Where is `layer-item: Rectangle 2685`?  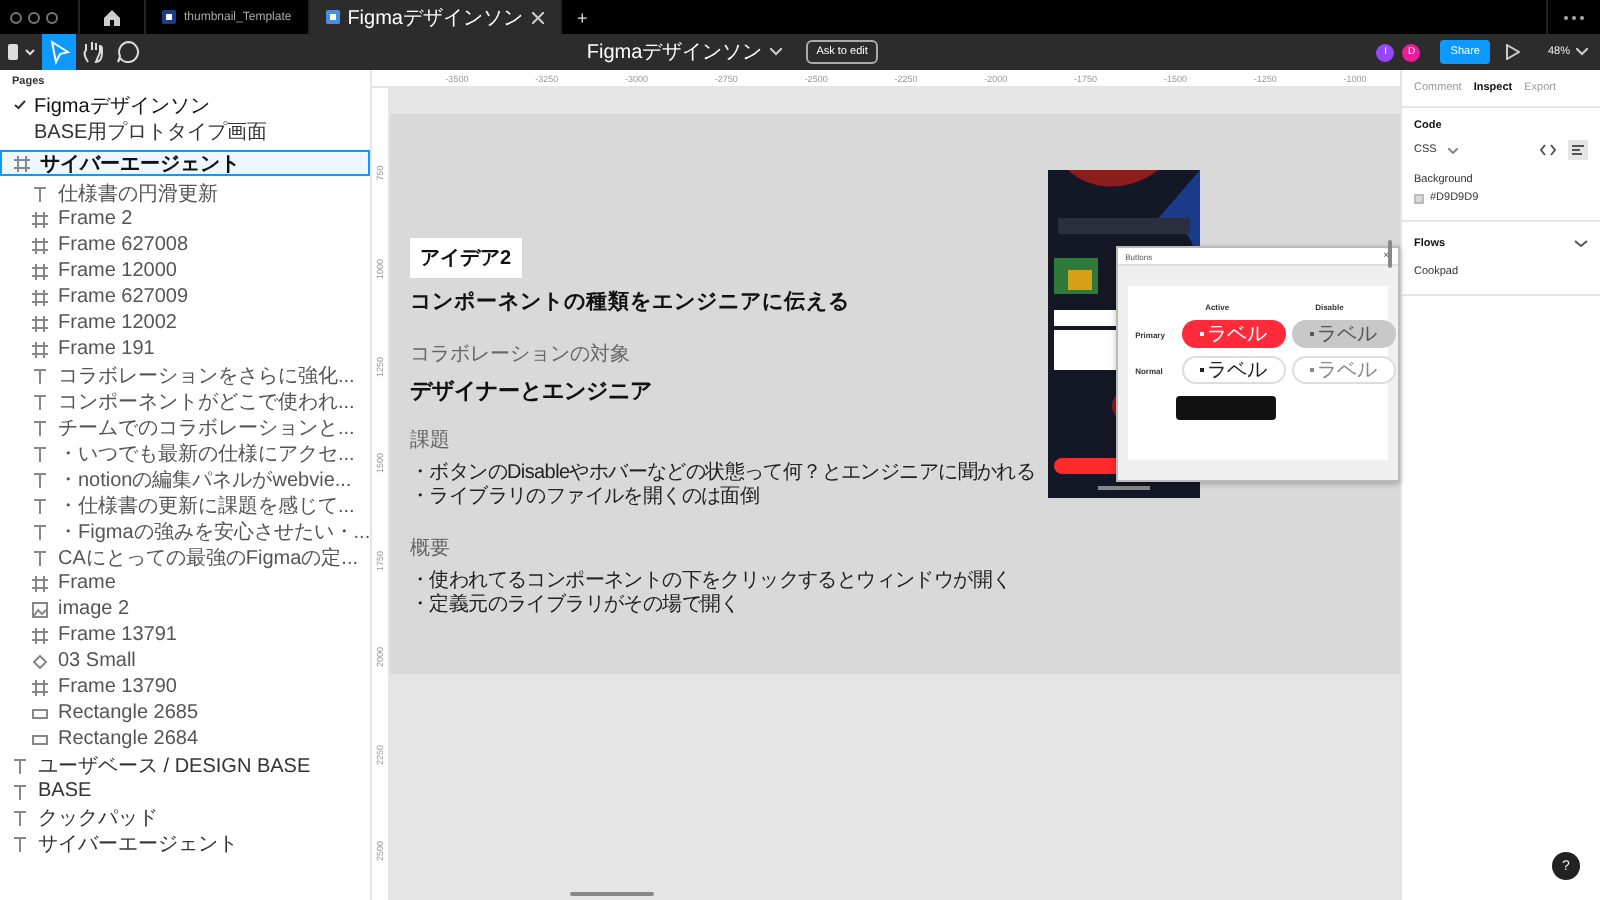 layer-item: Rectangle 2685 is located at coordinates (185, 713).